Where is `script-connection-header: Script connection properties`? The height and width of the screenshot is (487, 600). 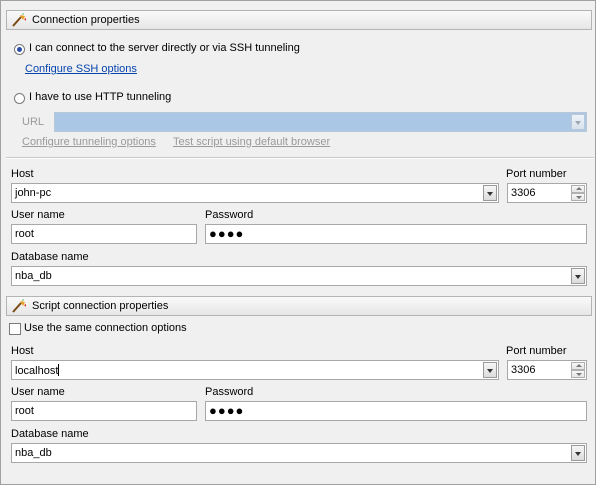
script-connection-header: Script connection properties is located at coordinates (299, 306).